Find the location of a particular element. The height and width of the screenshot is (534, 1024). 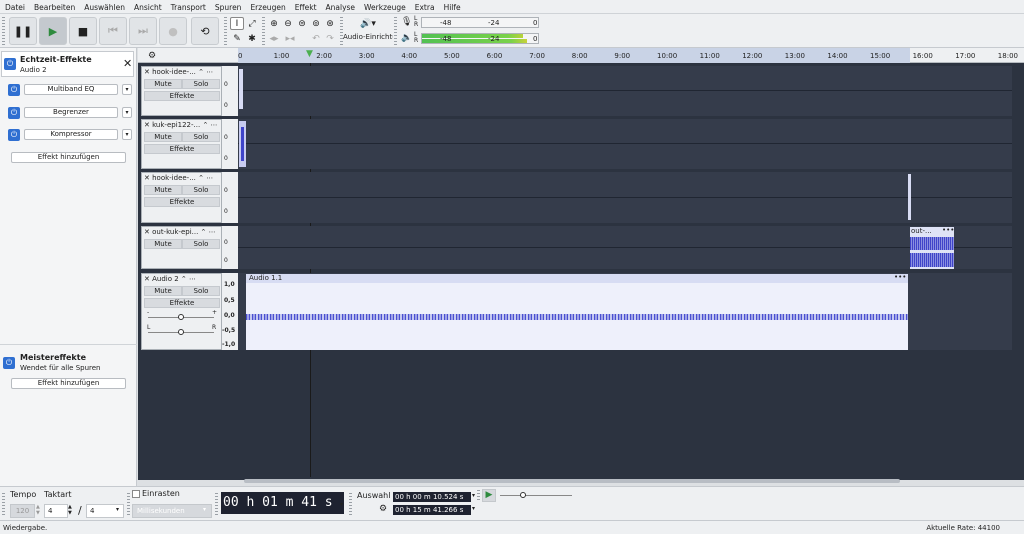

play-at-speed-button: ▶ is located at coordinates (489, 495).